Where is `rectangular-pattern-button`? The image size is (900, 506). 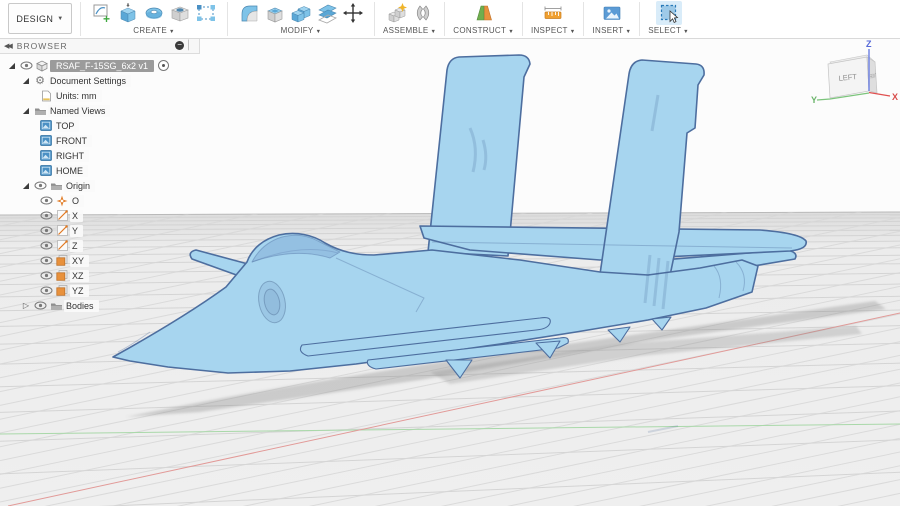 rectangular-pattern-button is located at coordinates (206, 13).